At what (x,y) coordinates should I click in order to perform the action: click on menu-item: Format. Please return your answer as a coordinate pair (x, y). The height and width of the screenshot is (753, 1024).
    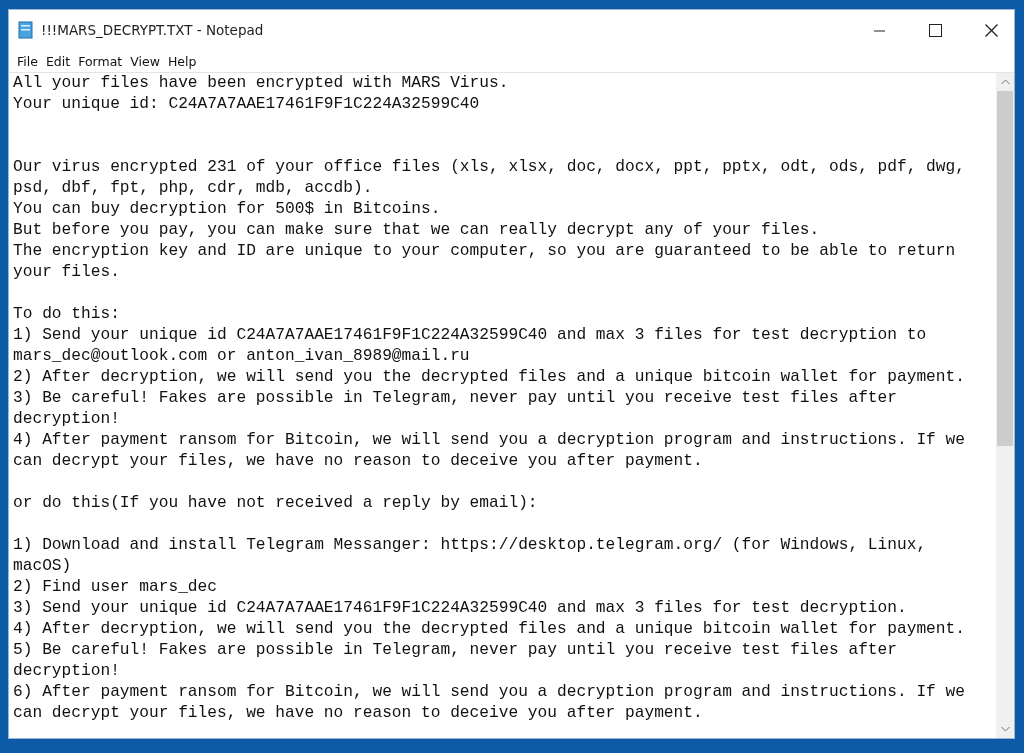
    Looking at the image, I should click on (100, 61).